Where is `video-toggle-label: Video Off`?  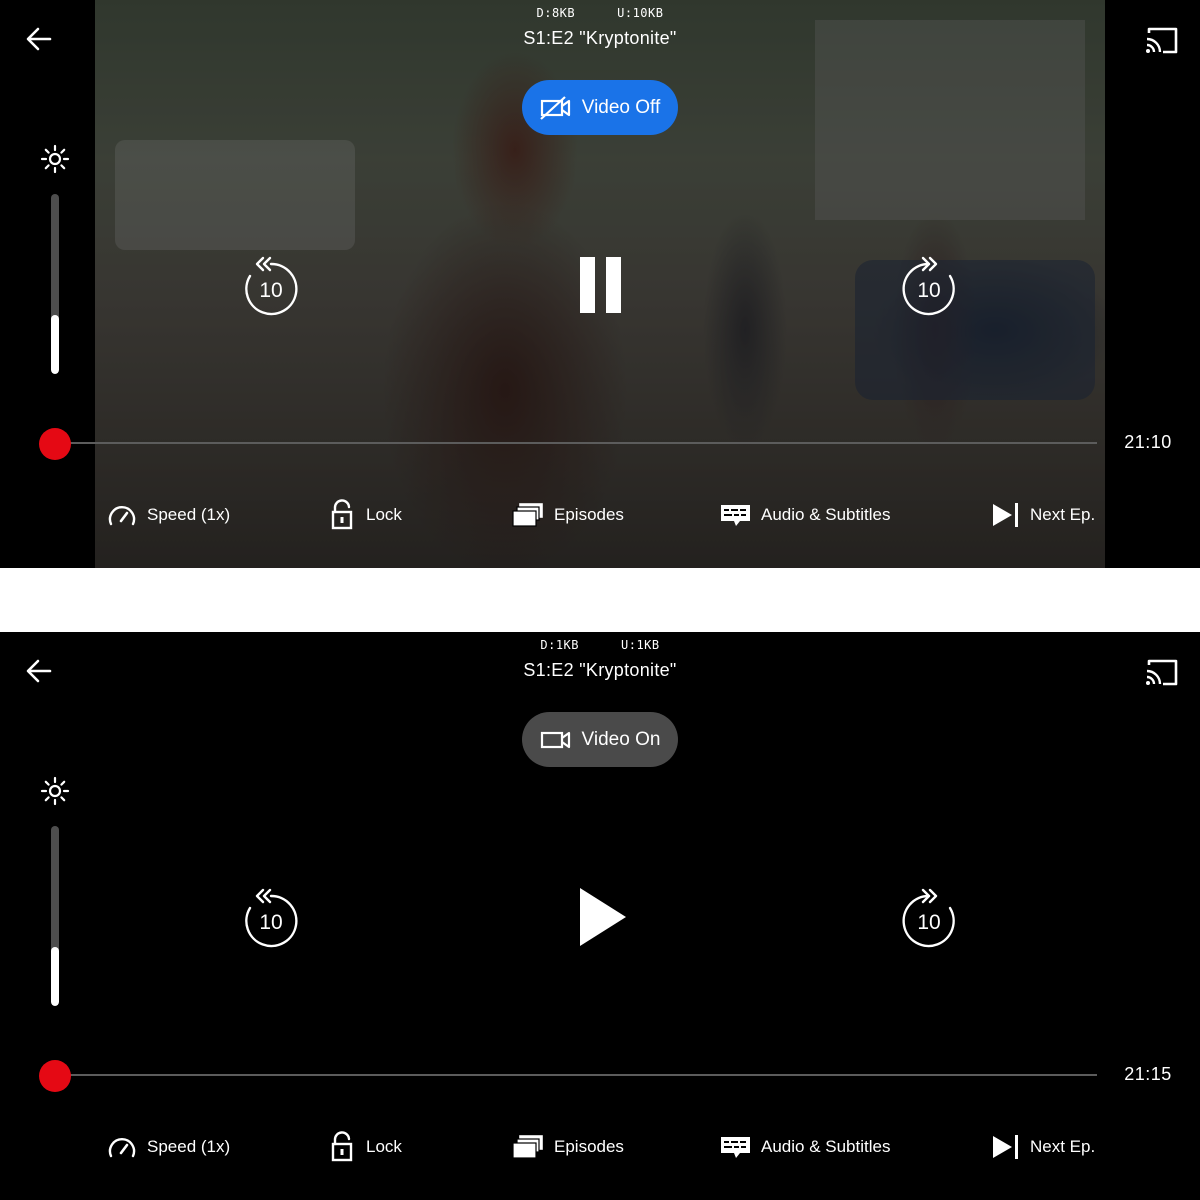
video-toggle-label: Video Off is located at coordinates (621, 107).